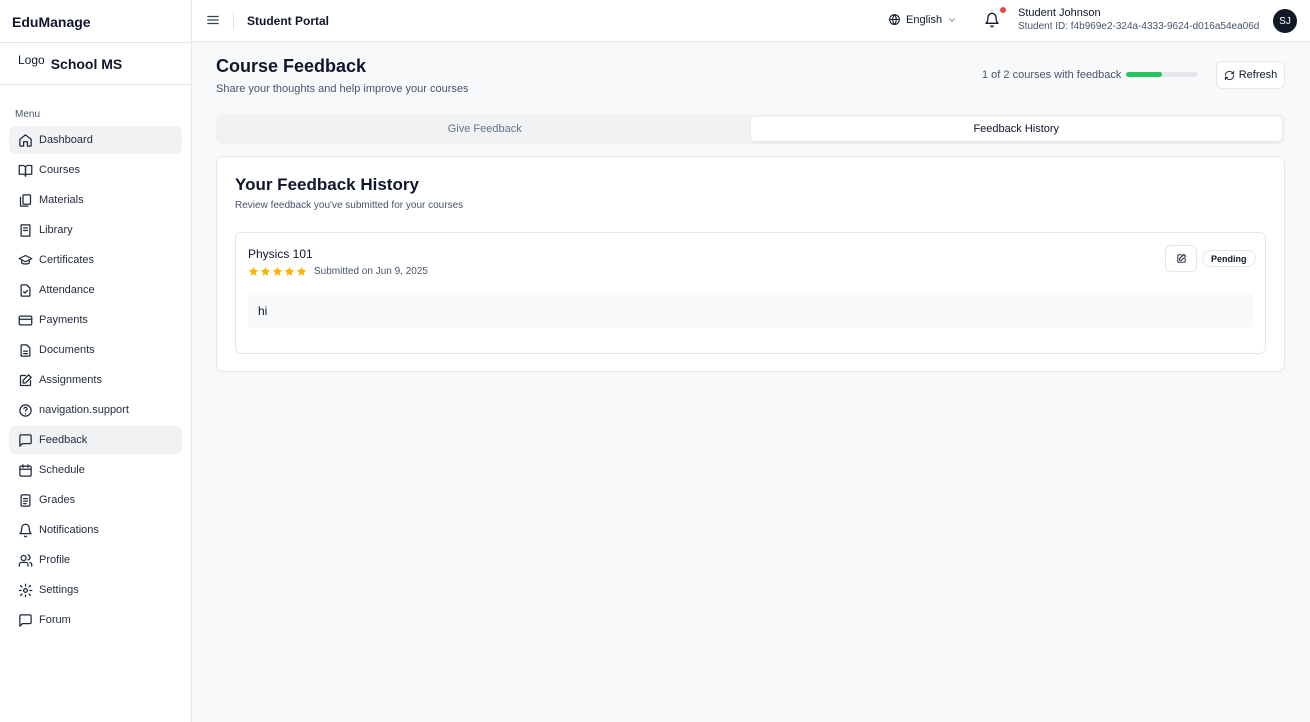  I want to click on sidebar-item-dashboard: Dashboard, so click(95, 140).